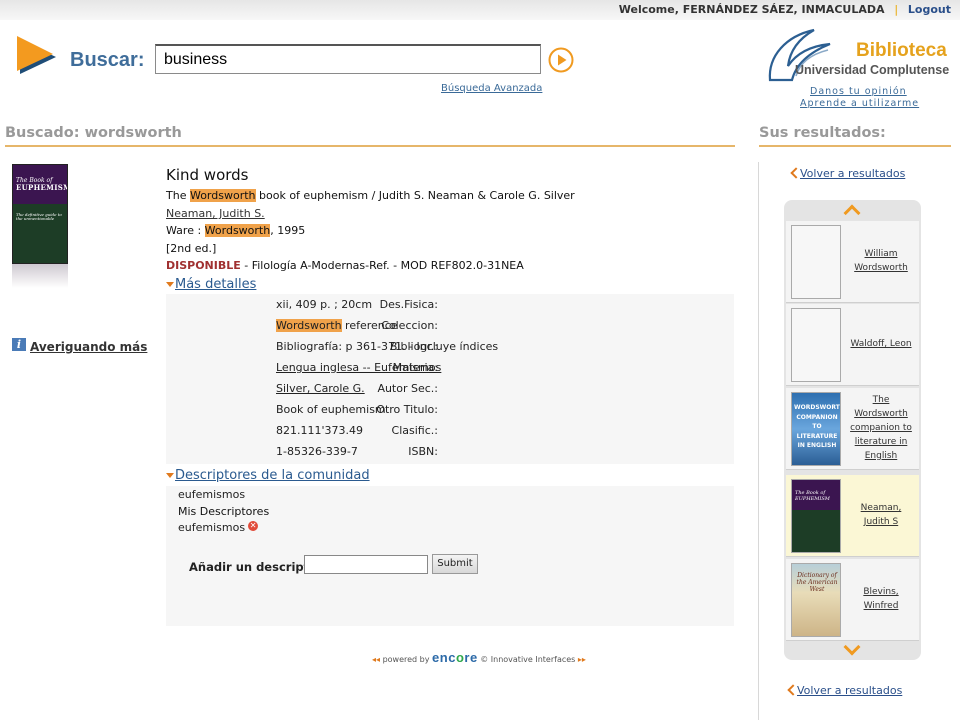 This screenshot has height=720, width=960. I want to click on detail-value: Wordsworth reference, so click(337, 325).